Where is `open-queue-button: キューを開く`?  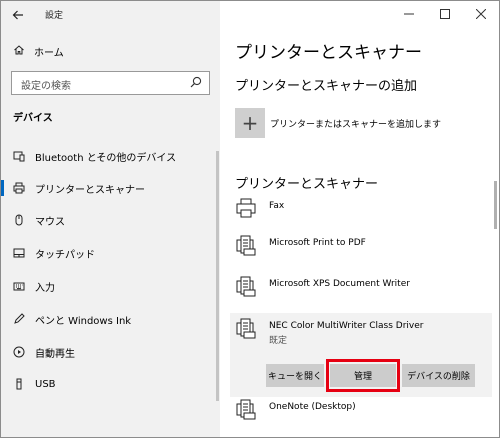 open-queue-button: キューを開く is located at coordinates (295, 375).